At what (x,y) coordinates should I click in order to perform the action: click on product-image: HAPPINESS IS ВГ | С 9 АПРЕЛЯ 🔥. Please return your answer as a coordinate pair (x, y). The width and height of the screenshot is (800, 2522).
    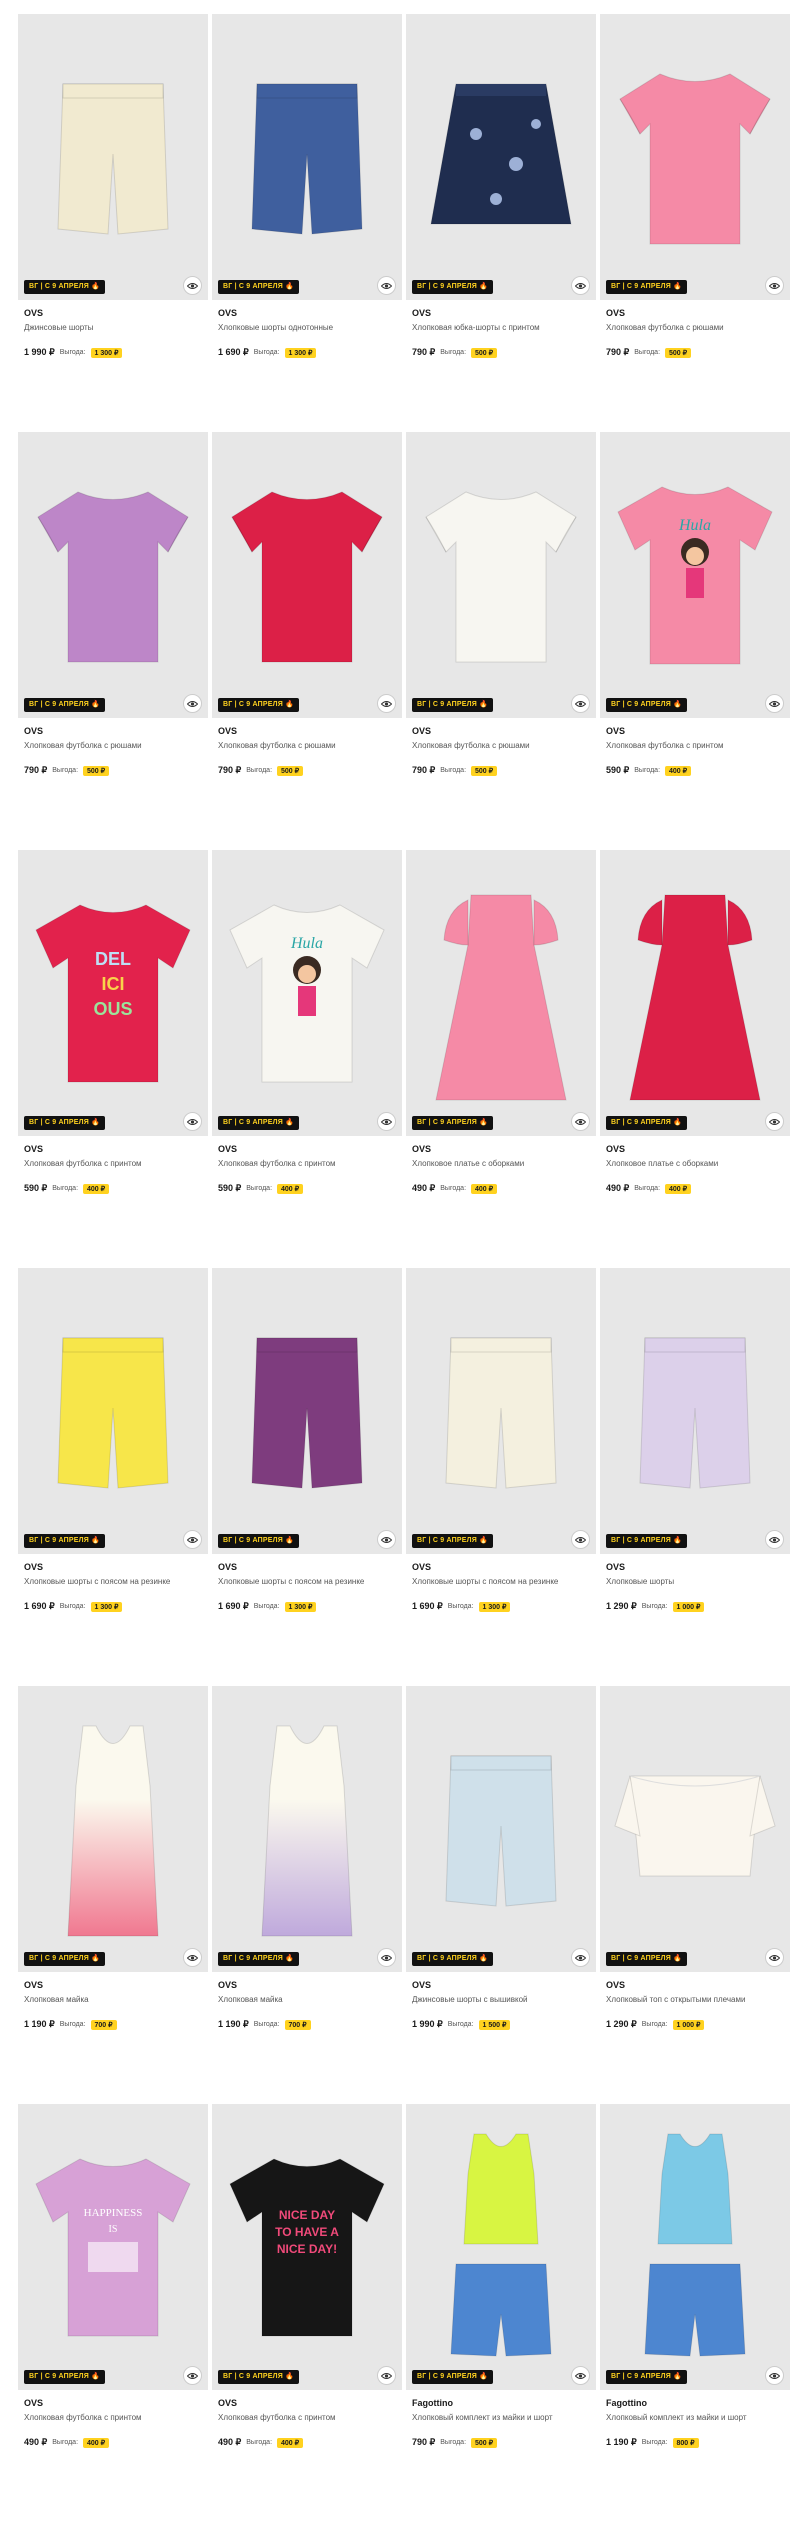
    Looking at the image, I should click on (113, 2247).